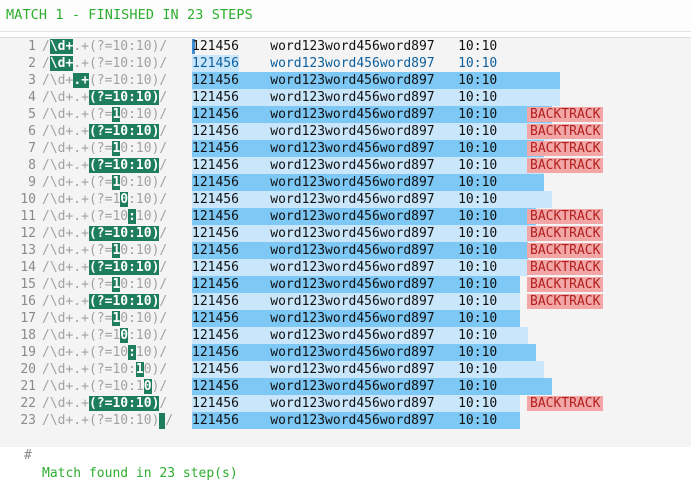 Image resolution: width=691 pixels, height=501 pixels. What do you see at coordinates (28, 233) in the screenshot?
I see `line-number: 12` at bounding box center [28, 233].